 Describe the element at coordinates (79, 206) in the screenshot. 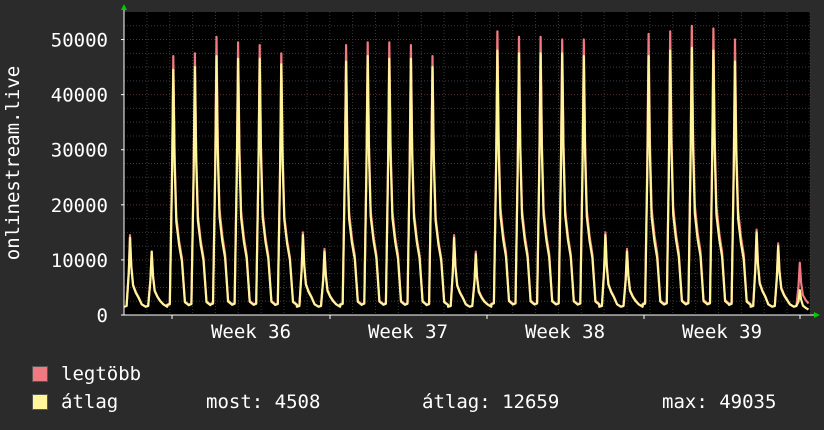

I see `y-tick-label: 20000` at that location.